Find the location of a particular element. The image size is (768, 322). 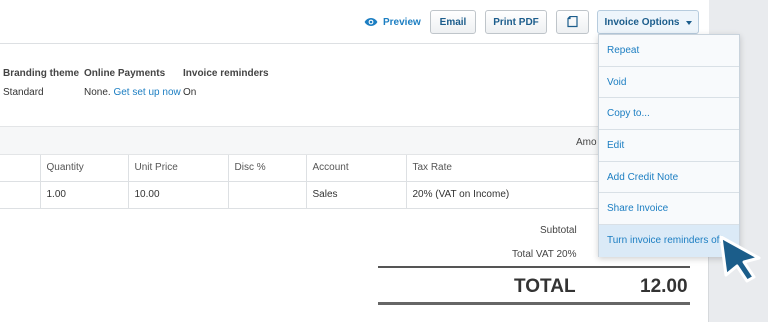

column-header-discount: Disc % is located at coordinates (267, 168).